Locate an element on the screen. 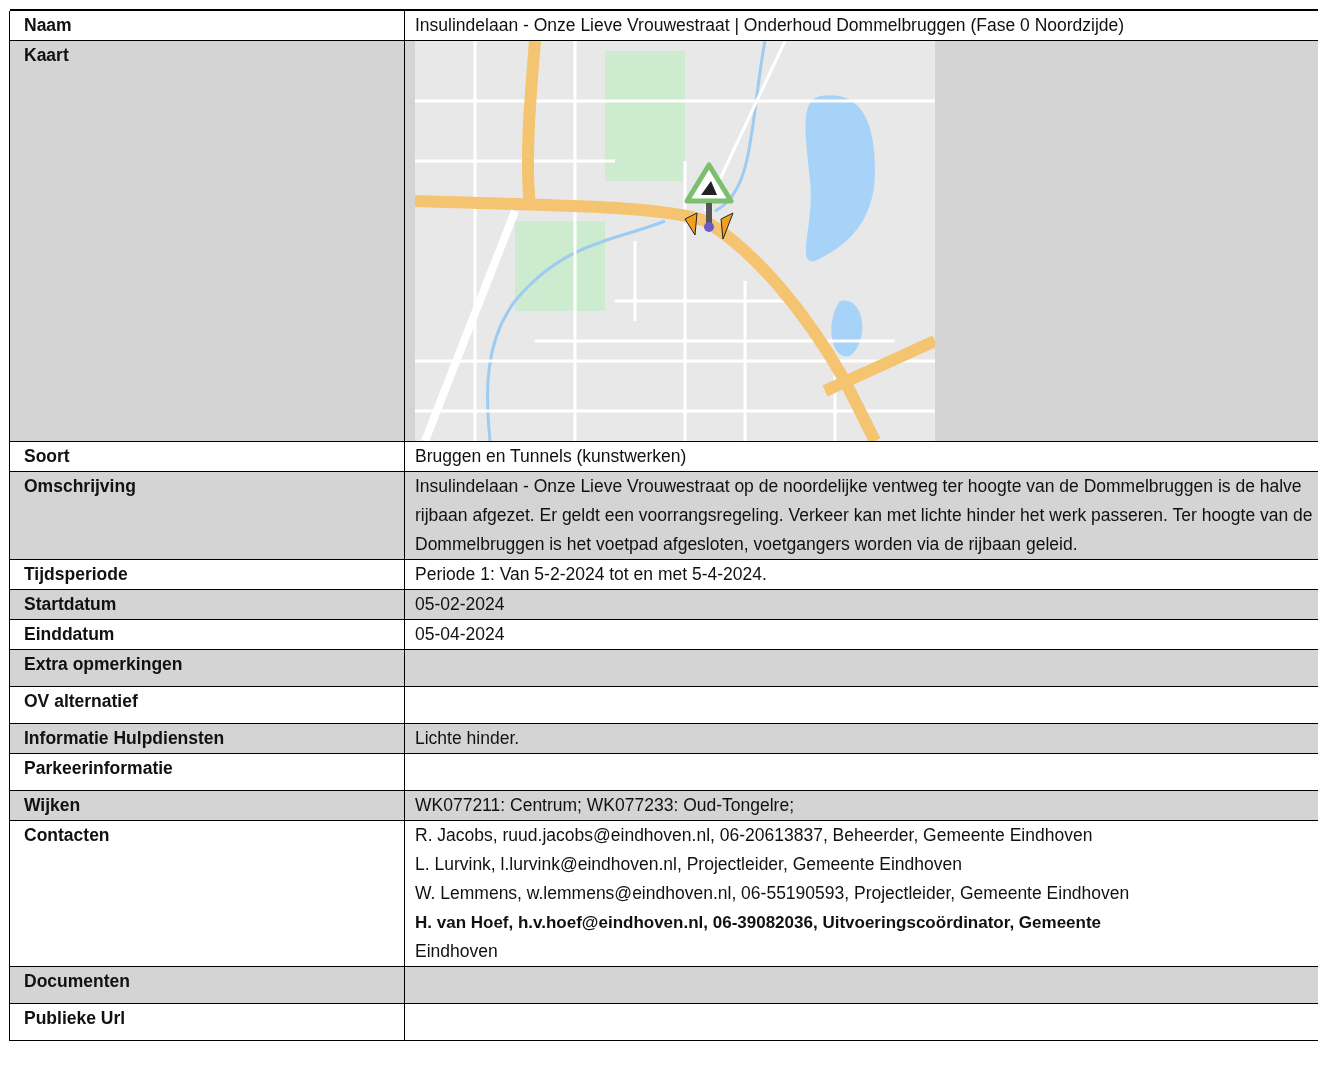 The height and width of the screenshot is (1066, 1318). field-label: Publieke Url is located at coordinates (75, 1018).